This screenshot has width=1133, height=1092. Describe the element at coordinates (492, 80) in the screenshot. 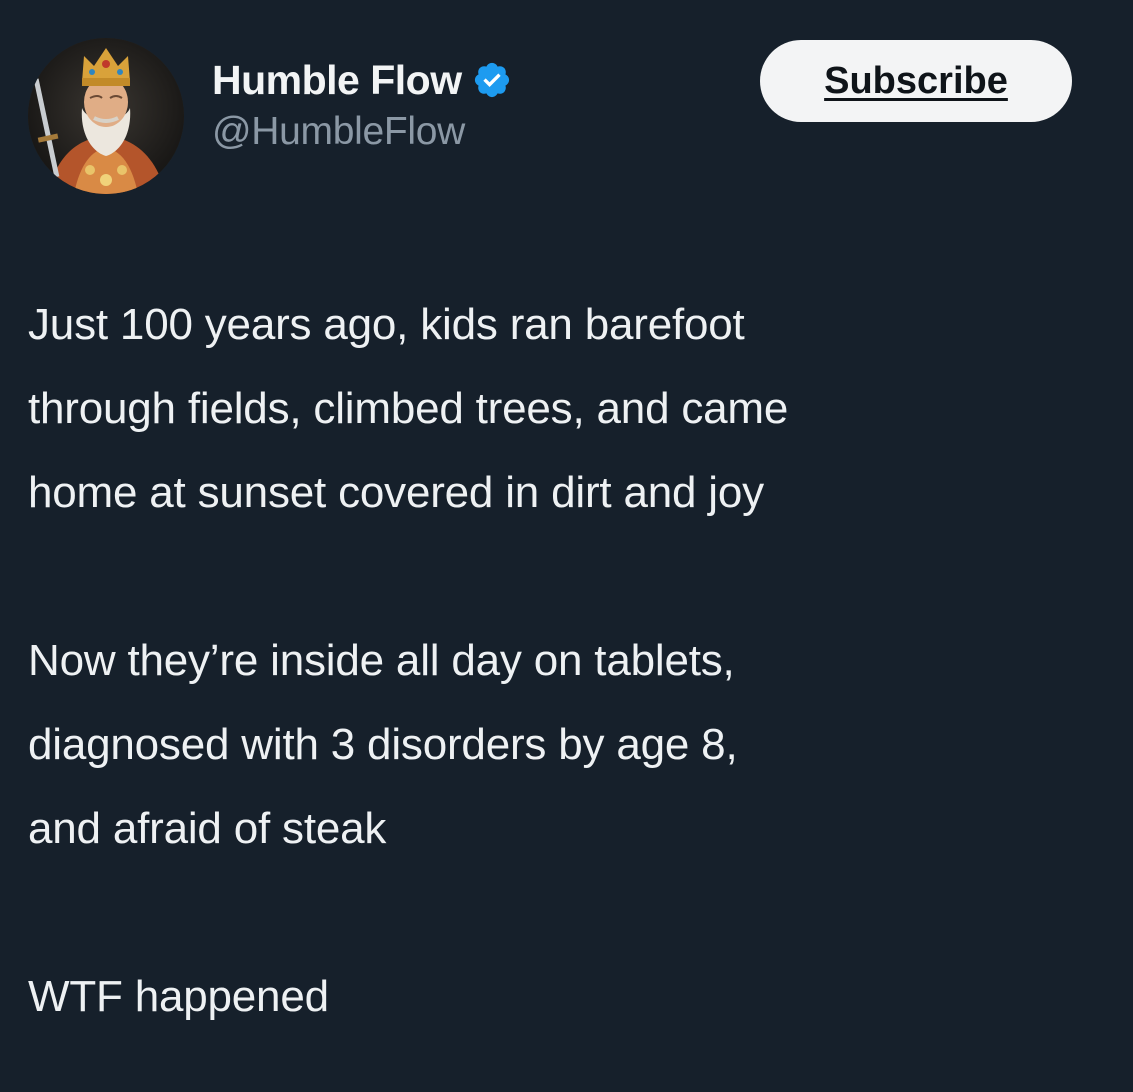

I see `verified-badge-icon` at that location.